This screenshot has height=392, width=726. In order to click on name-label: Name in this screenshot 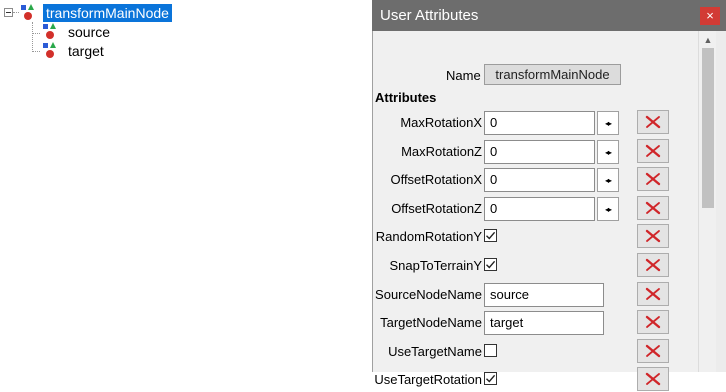, I will do `click(463, 75)`.